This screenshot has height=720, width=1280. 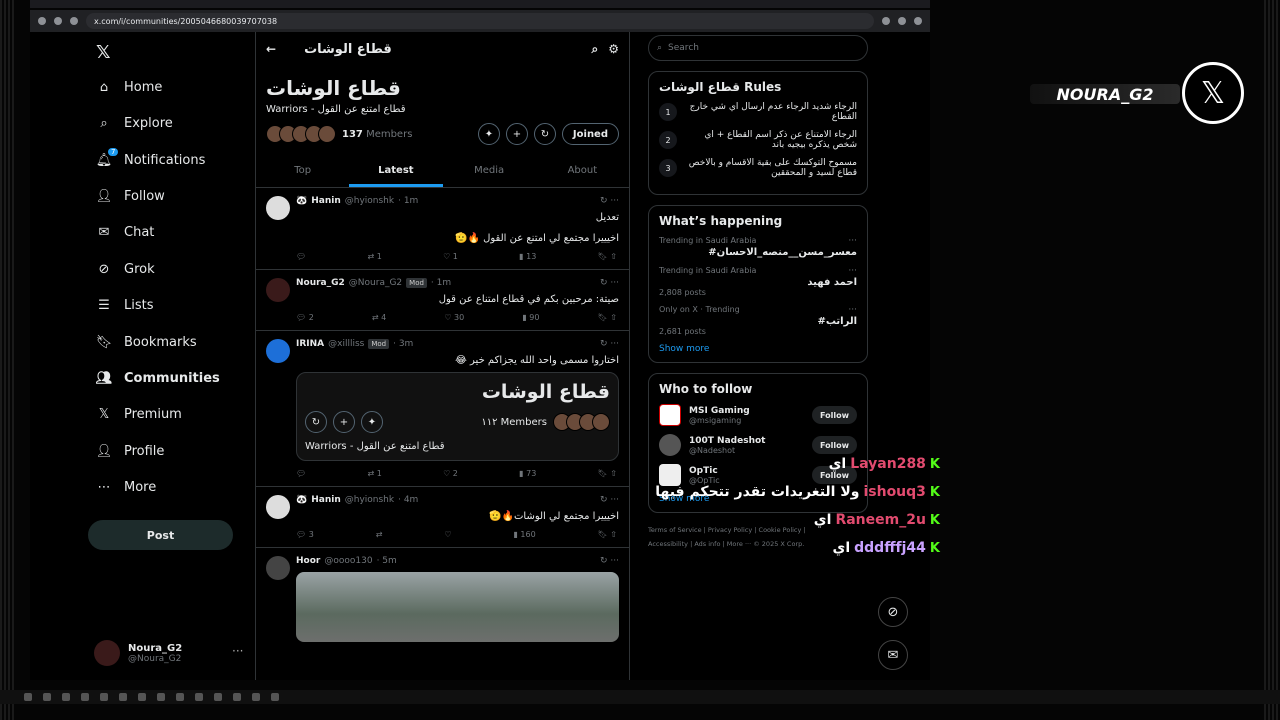 What do you see at coordinates (668, 544) in the screenshot?
I see `footer-link: Accessibility` at bounding box center [668, 544].